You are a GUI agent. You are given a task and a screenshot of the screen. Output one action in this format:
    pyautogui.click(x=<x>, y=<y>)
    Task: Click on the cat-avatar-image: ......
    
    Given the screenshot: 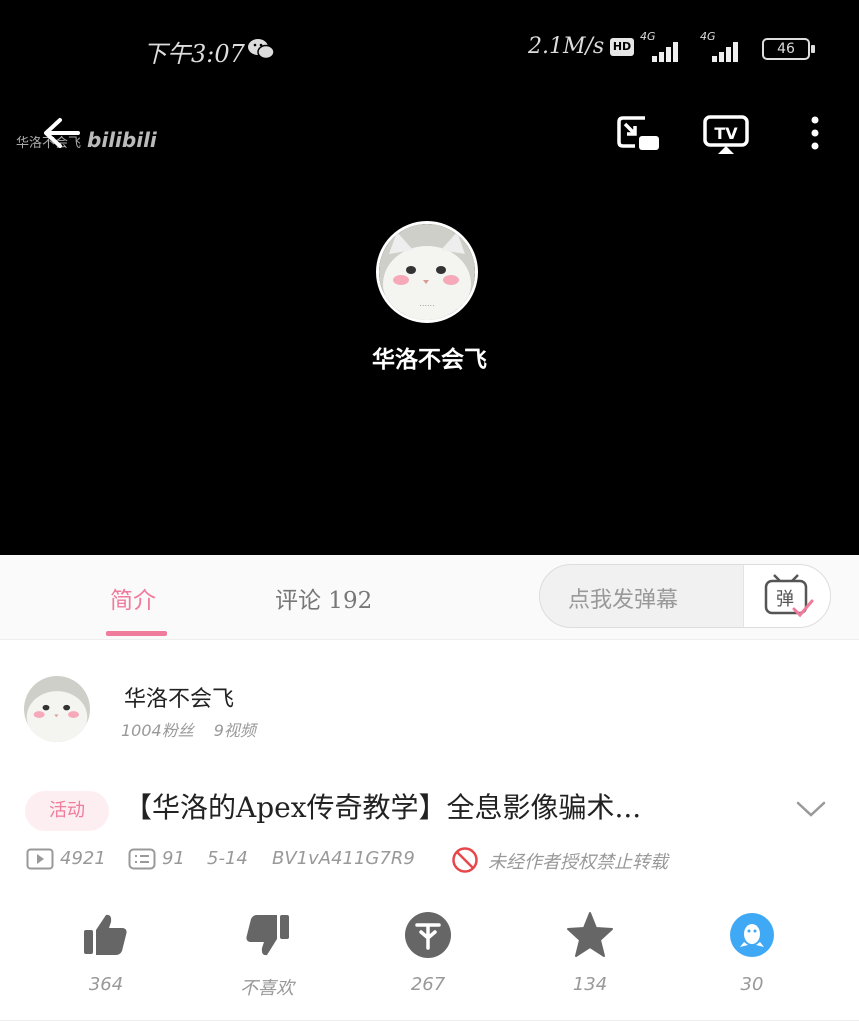 What is the action you would take?
    pyautogui.click(x=427, y=272)
    